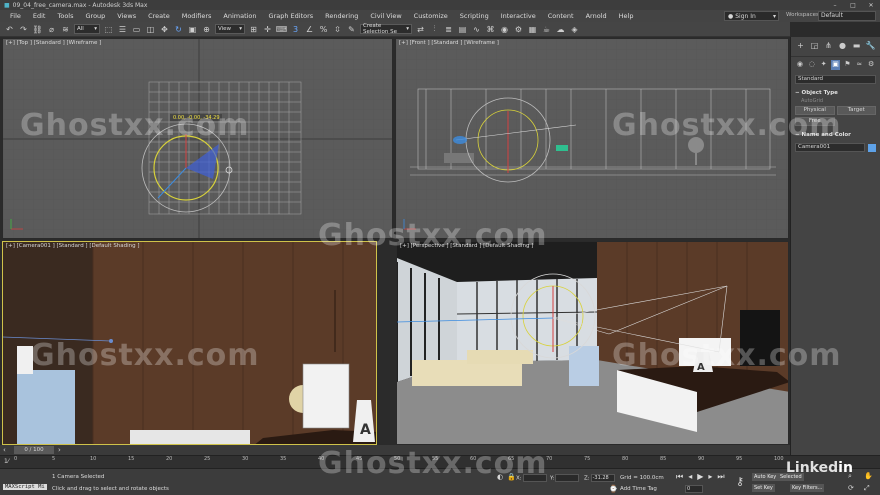 Image resolution: width=880 pixels, height=495 pixels. What do you see at coordinates (613, 489) in the screenshot?
I see `time-tag-icon: ⌚` at bounding box center [613, 489].